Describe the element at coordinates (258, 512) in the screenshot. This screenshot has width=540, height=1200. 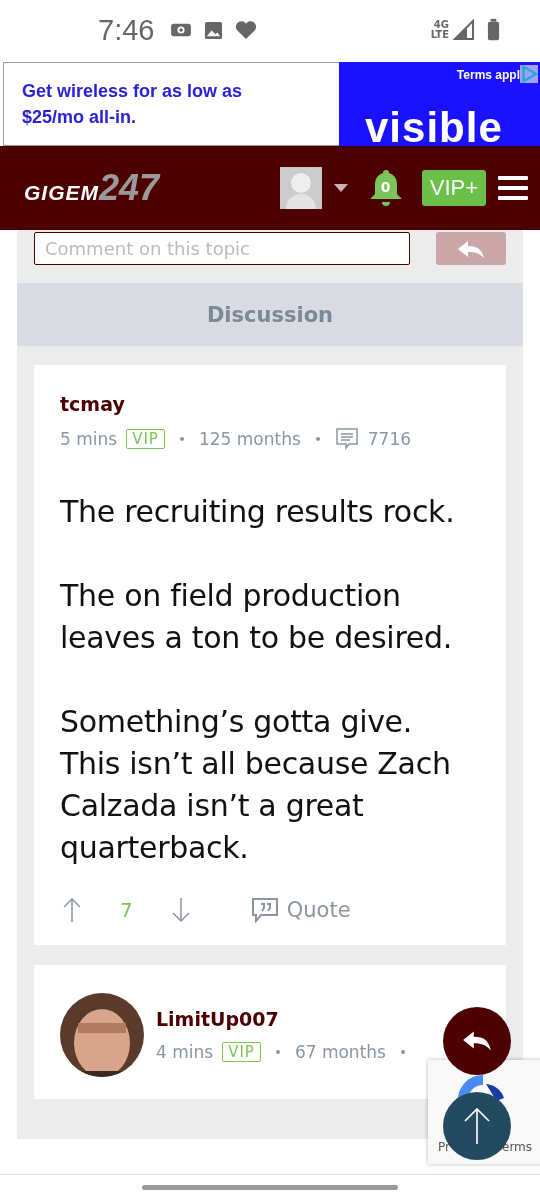
I see `post-paragraph: The recruiting results rock.` at that location.